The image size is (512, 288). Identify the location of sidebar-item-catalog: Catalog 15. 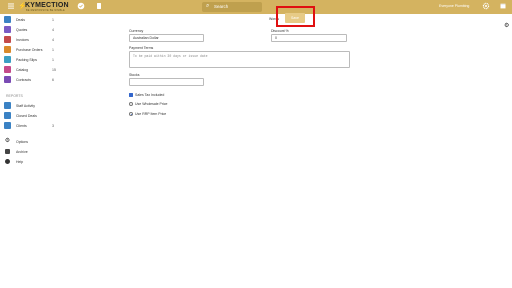
(31, 70).